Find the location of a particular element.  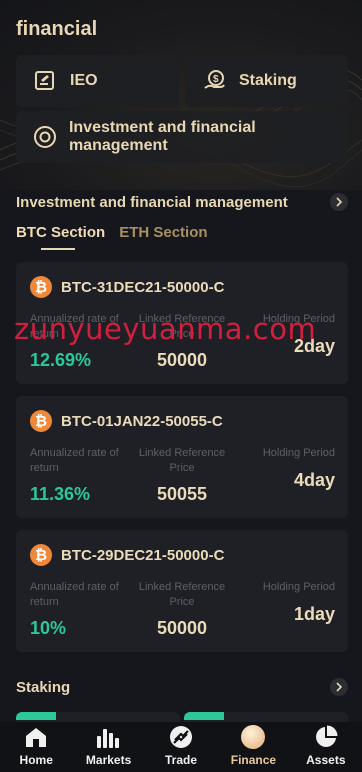

tab-eth-section: ETH Section is located at coordinates (163, 237).